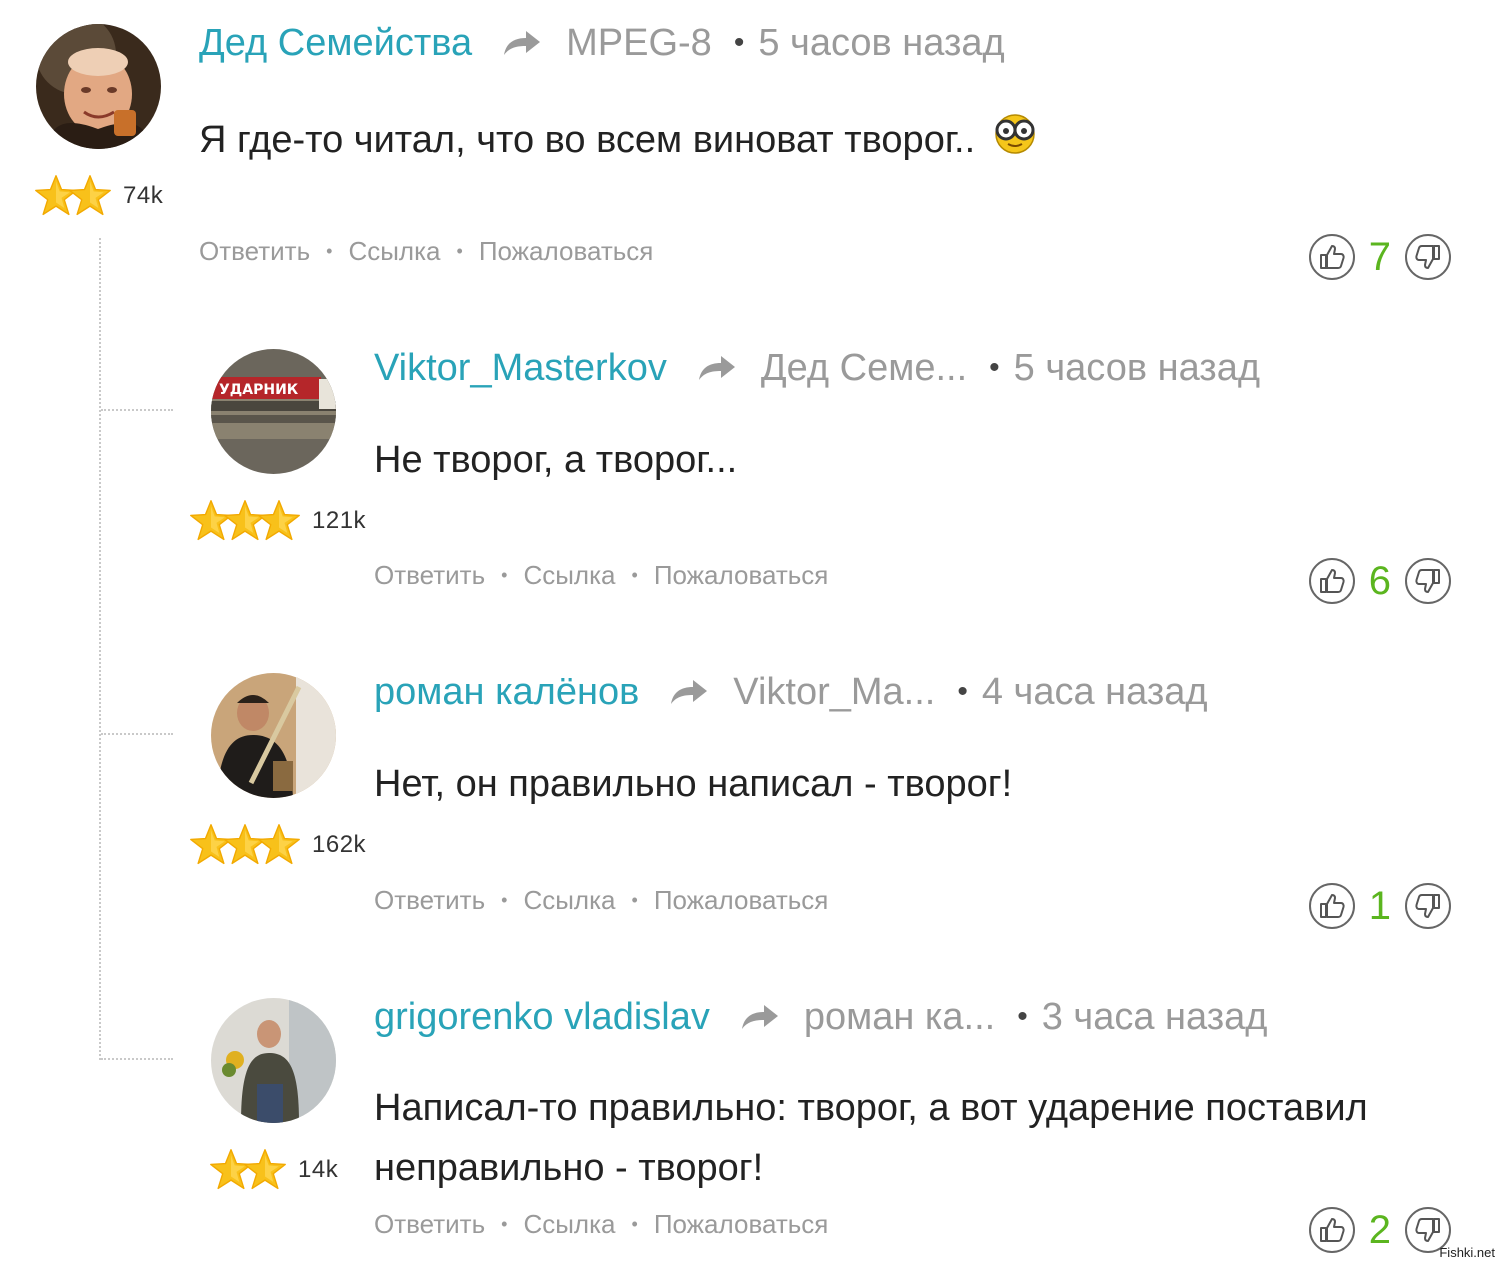 This screenshot has height=1270, width=1501. I want to click on timestamp: 3 часа назад, so click(1155, 1017).